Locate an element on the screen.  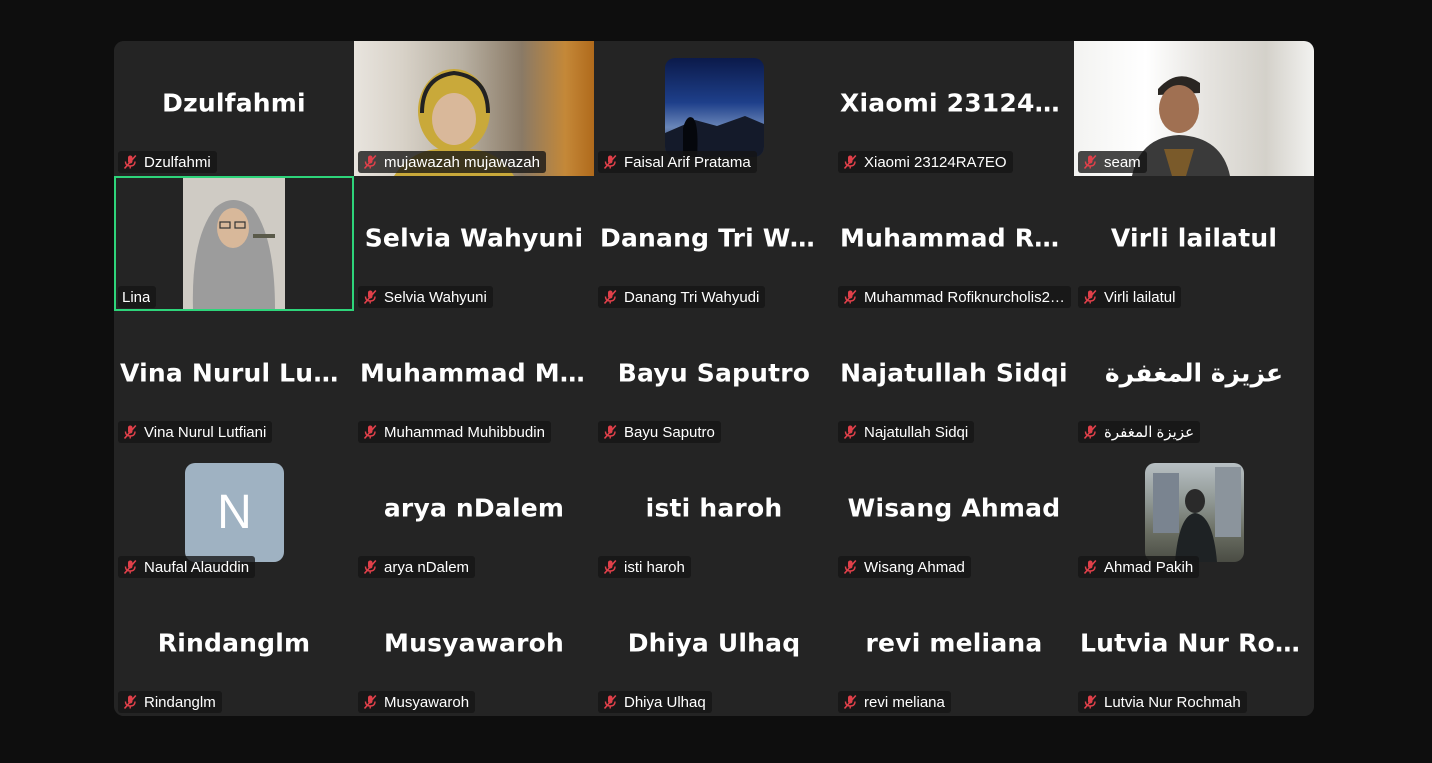
street-photo is located at coordinates (1197, 514).